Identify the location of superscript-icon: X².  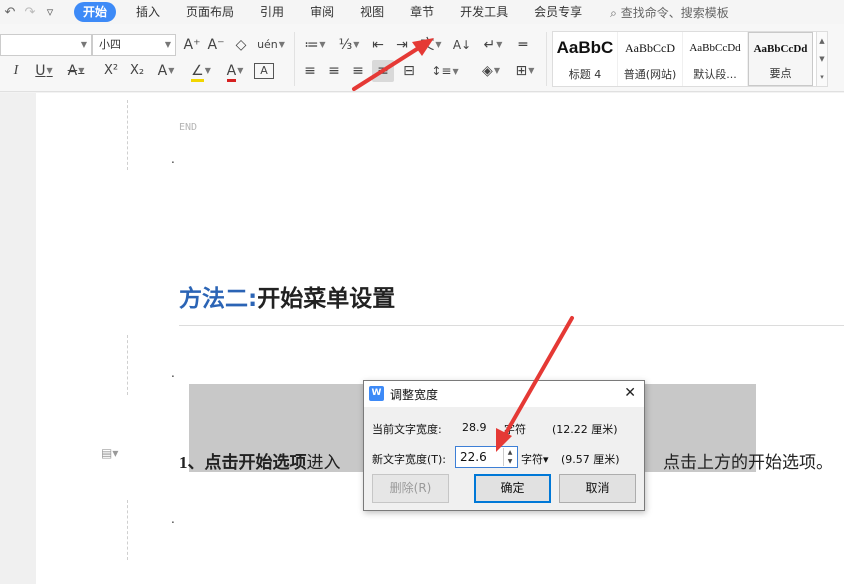
(111, 71).